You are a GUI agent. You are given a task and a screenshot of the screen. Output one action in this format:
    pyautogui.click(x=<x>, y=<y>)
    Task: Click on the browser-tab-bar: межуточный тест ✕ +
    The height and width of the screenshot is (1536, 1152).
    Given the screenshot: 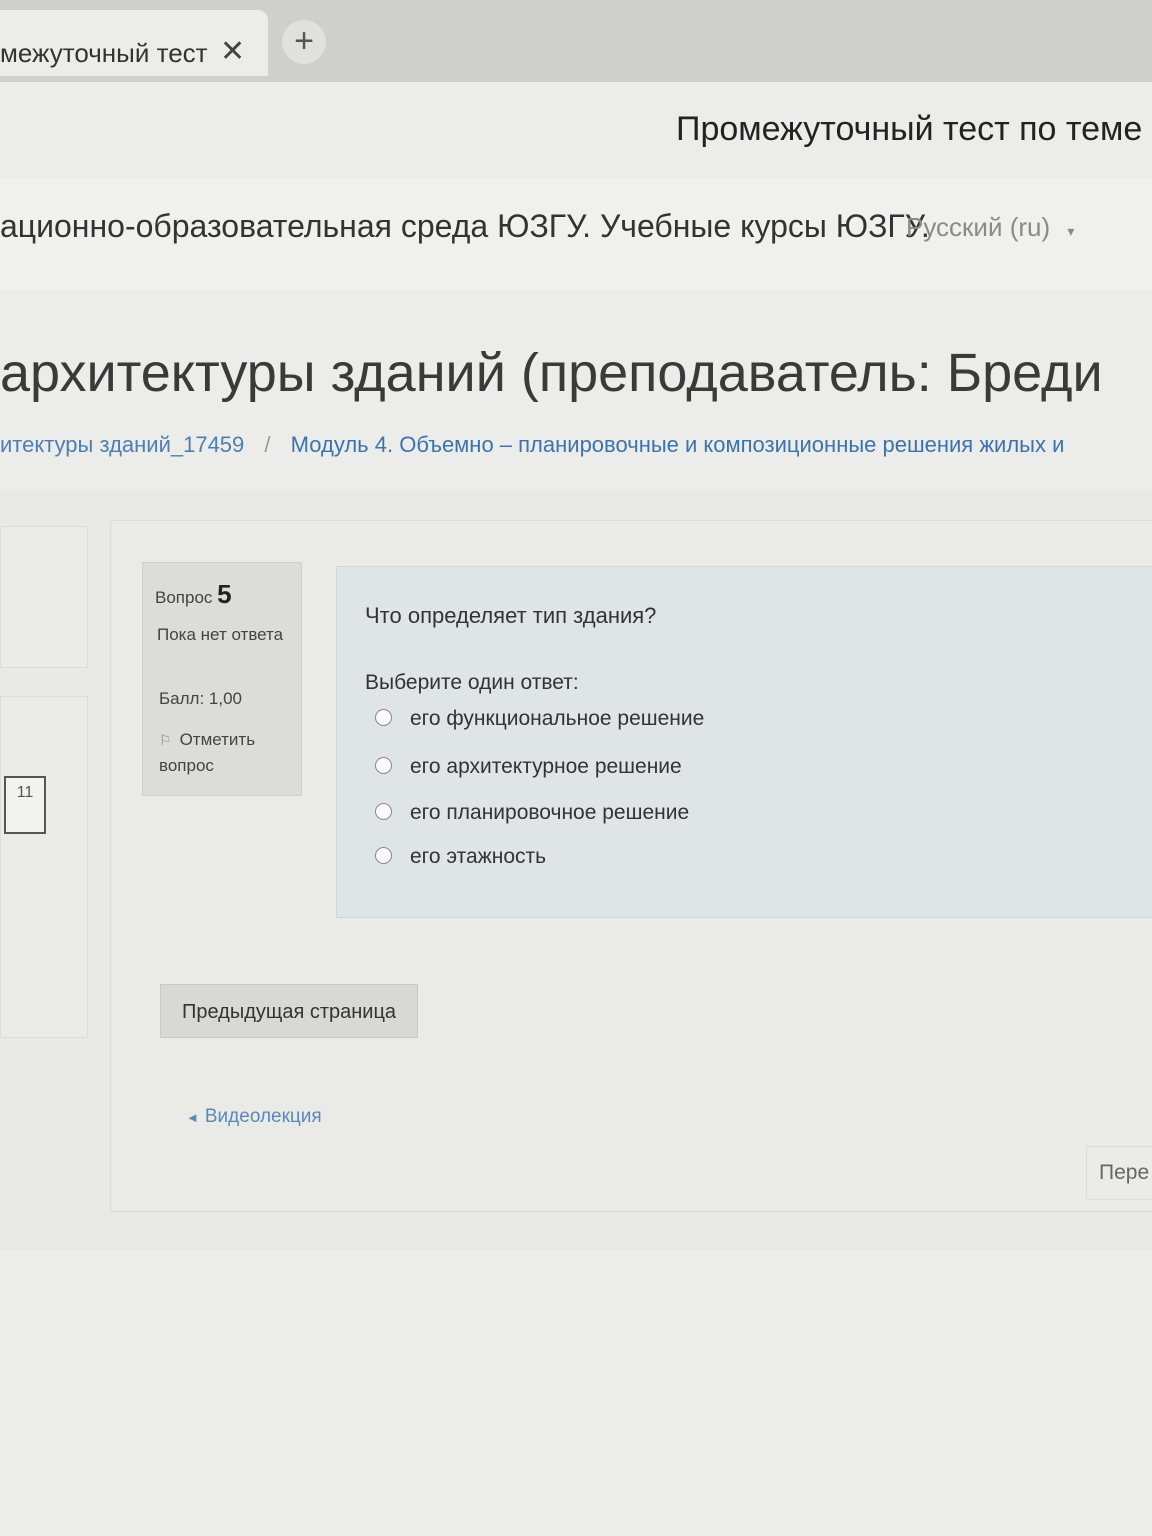 What is the action you would take?
    pyautogui.click(x=576, y=41)
    